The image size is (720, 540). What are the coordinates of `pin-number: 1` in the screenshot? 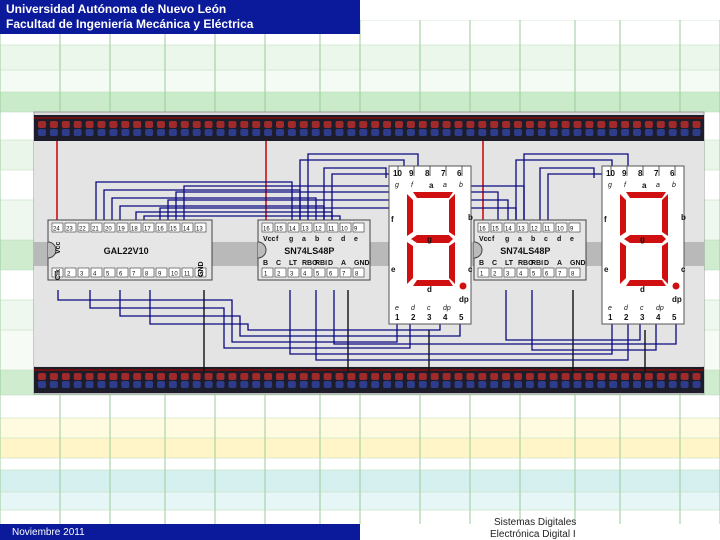 It's located at (610, 317).